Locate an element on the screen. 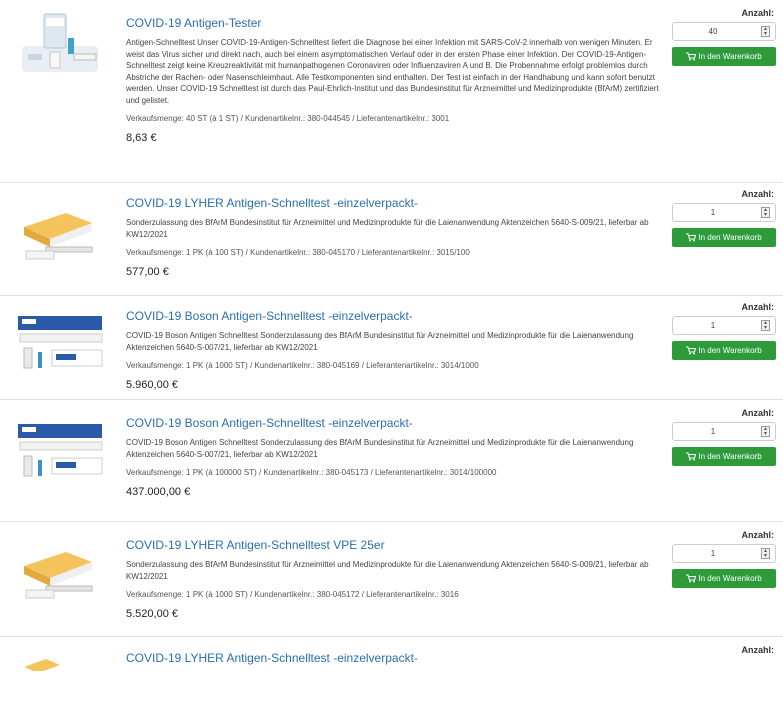 Image resolution: width=783 pixels, height=719 pixels. product-price: 8,63 € is located at coordinates (141, 138).